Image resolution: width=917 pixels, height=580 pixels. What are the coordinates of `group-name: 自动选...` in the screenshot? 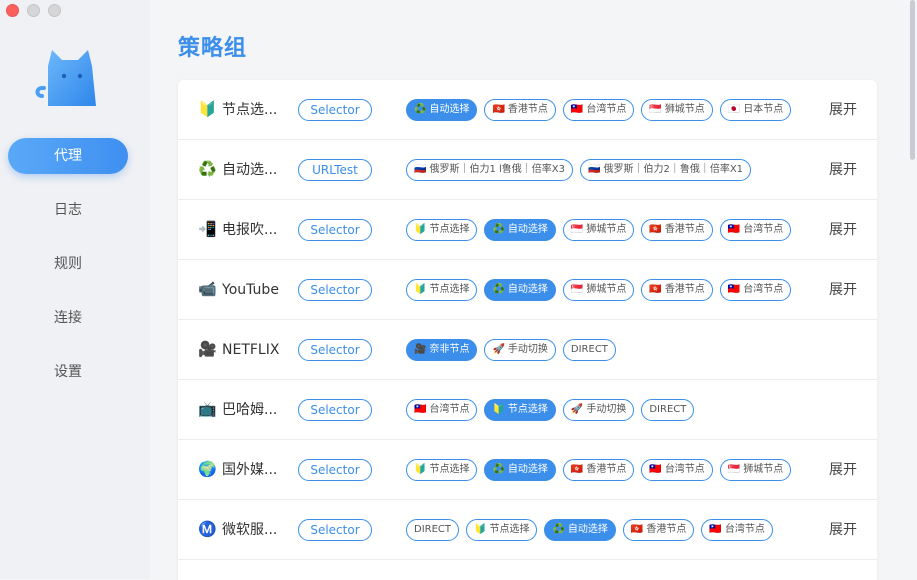 It's located at (250, 170).